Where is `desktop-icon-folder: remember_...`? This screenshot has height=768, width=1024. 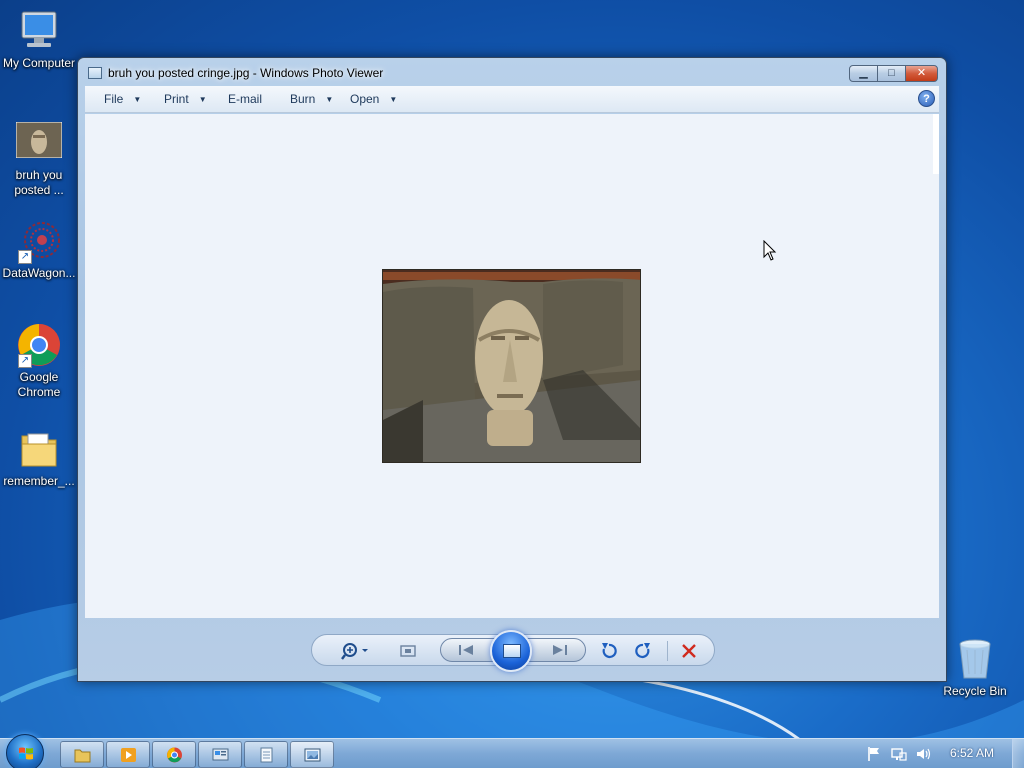 desktop-icon-folder: remember_... is located at coordinates (39, 457).